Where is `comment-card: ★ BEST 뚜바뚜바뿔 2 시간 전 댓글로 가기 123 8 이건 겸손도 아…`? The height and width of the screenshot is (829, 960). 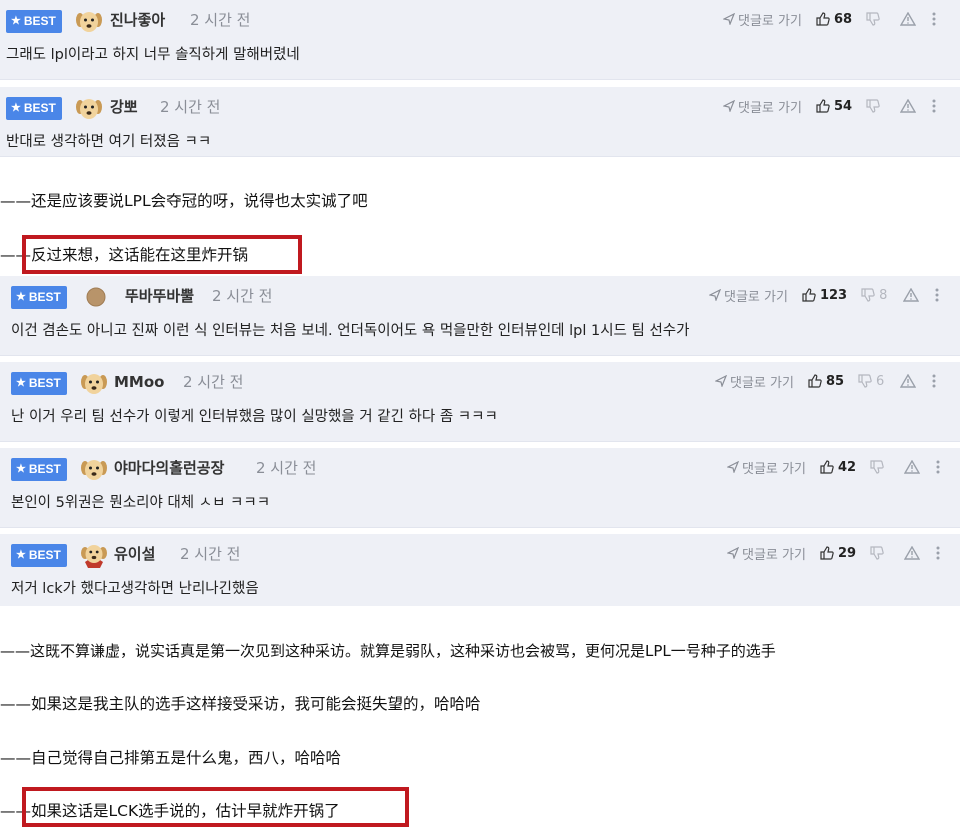 comment-card: ★ BEST 뚜바뚜바뿔 2 시간 전 댓글로 가기 123 8 이건 겸손도 아… is located at coordinates (480, 316).